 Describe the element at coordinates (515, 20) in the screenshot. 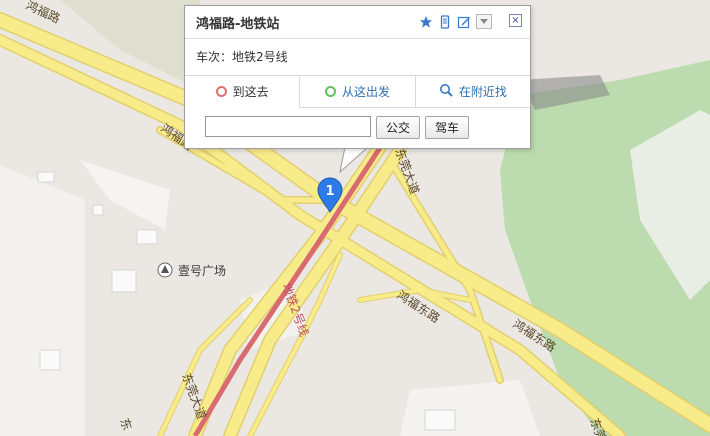

I see `close-icon: ×` at that location.